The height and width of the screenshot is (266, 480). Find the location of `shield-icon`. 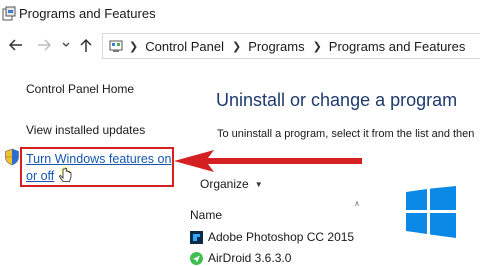

shield-icon is located at coordinates (12, 157).